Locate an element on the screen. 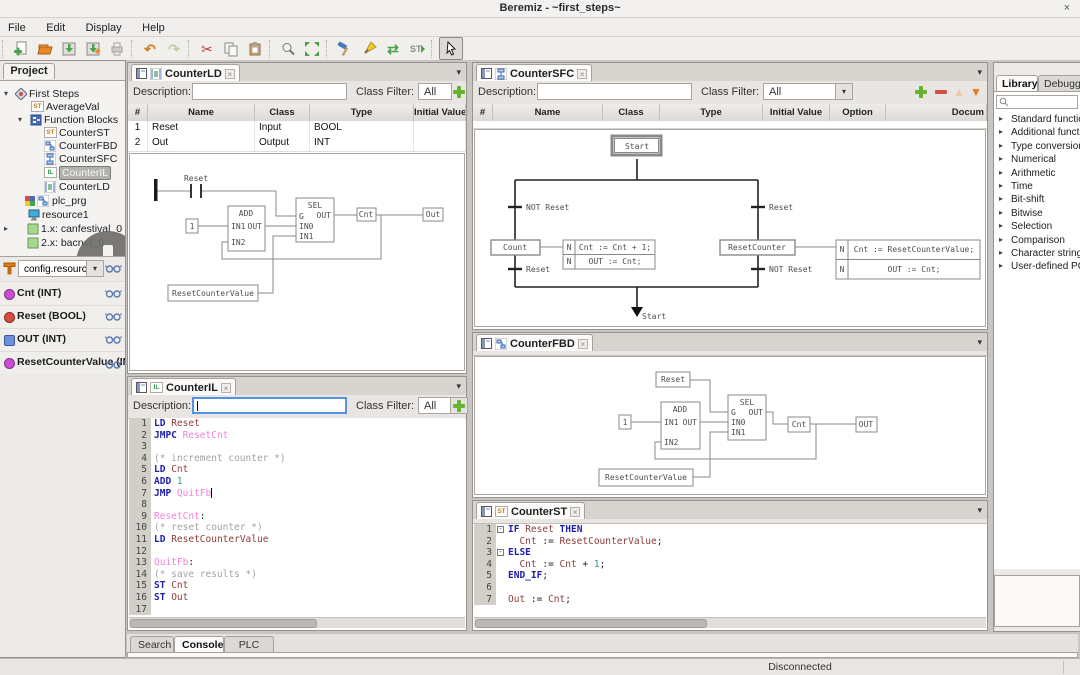 Image resolution: width=1080 pixels, height=675 pixels. code-line: 17 is located at coordinates (297, 609).